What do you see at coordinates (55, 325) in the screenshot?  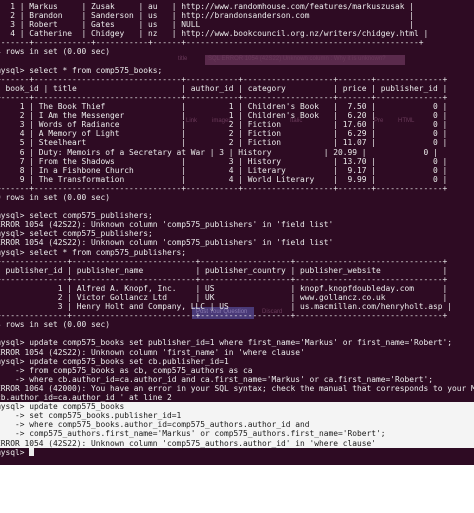 I see `terminal-line: 3 rows in set (0.00 sec)` at bounding box center [55, 325].